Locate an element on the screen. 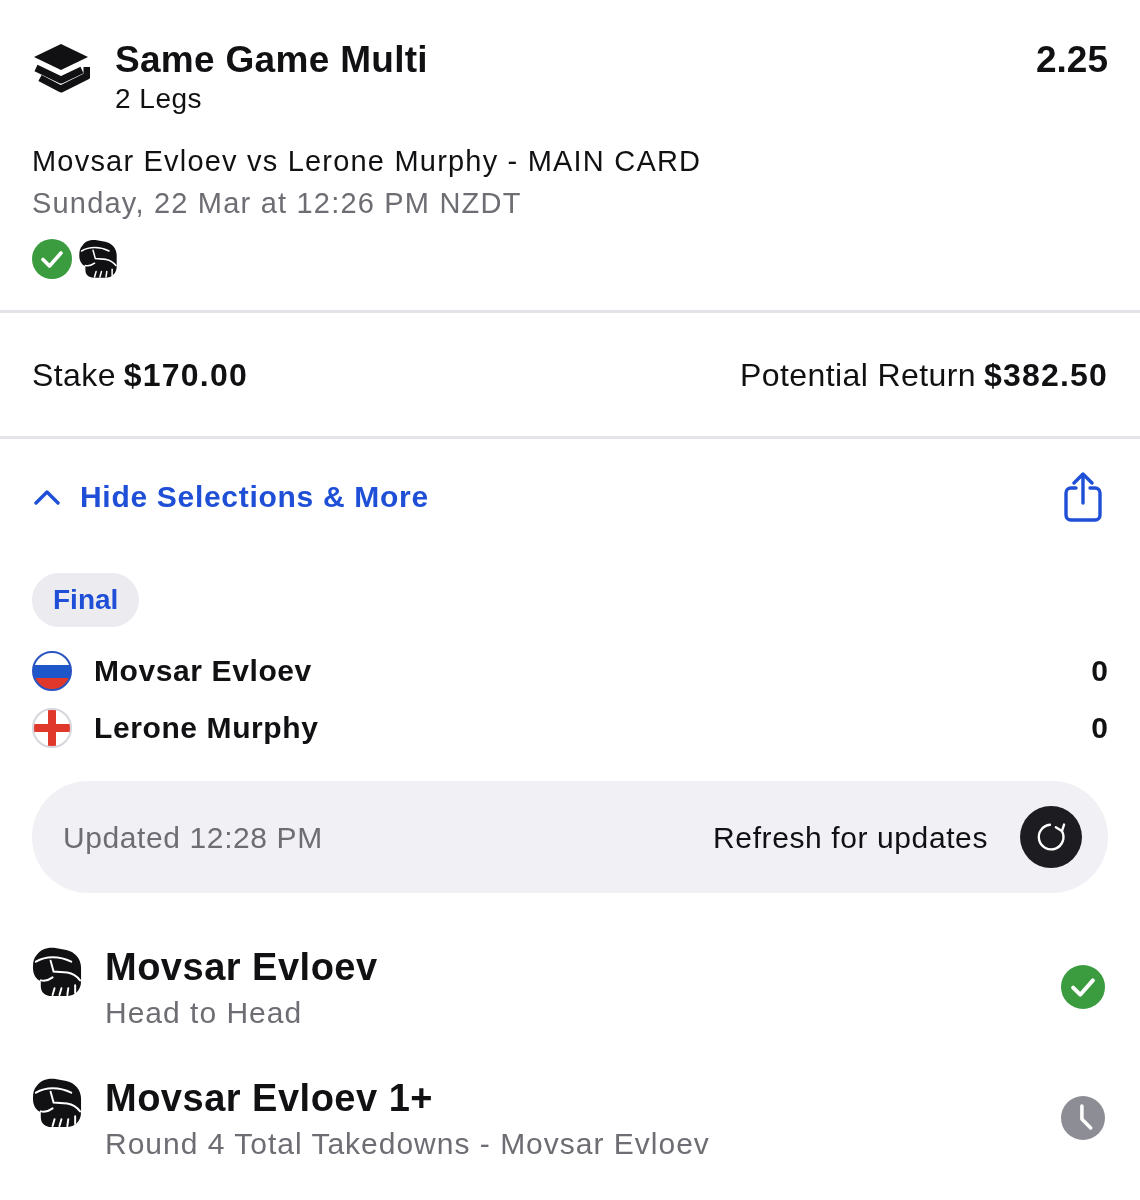 The width and height of the screenshot is (1140, 1200). odds-value: 2.25 is located at coordinates (1072, 60).